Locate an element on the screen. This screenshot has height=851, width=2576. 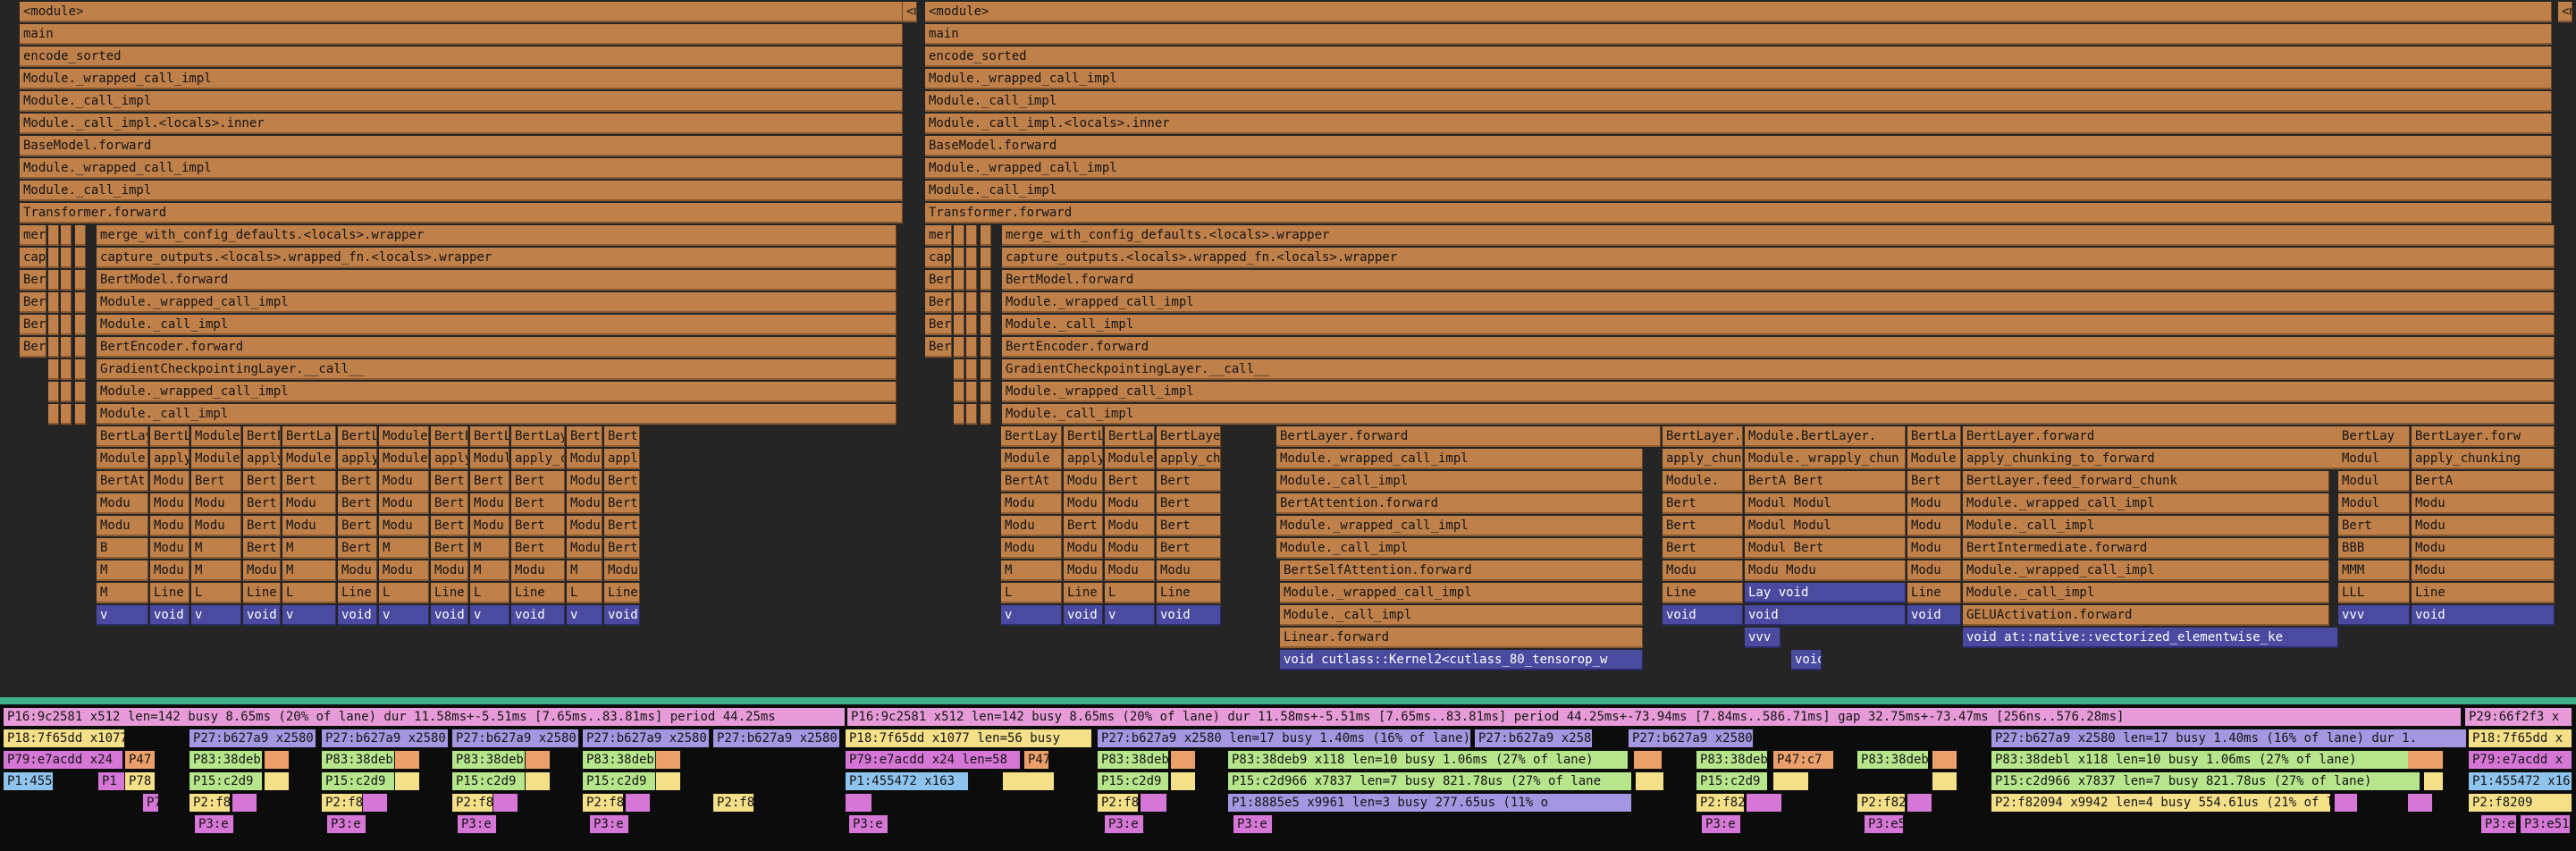
lane-bar: P47 is located at coordinates (1036, 760).